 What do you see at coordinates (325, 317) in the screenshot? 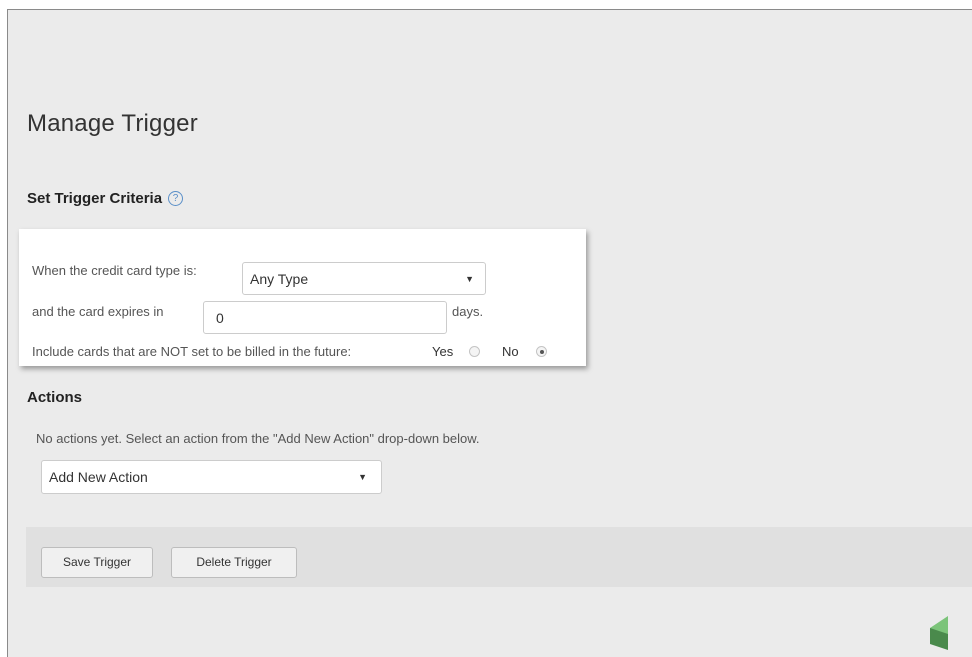
I see `expires-days-input` at bounding box center [325, 317].